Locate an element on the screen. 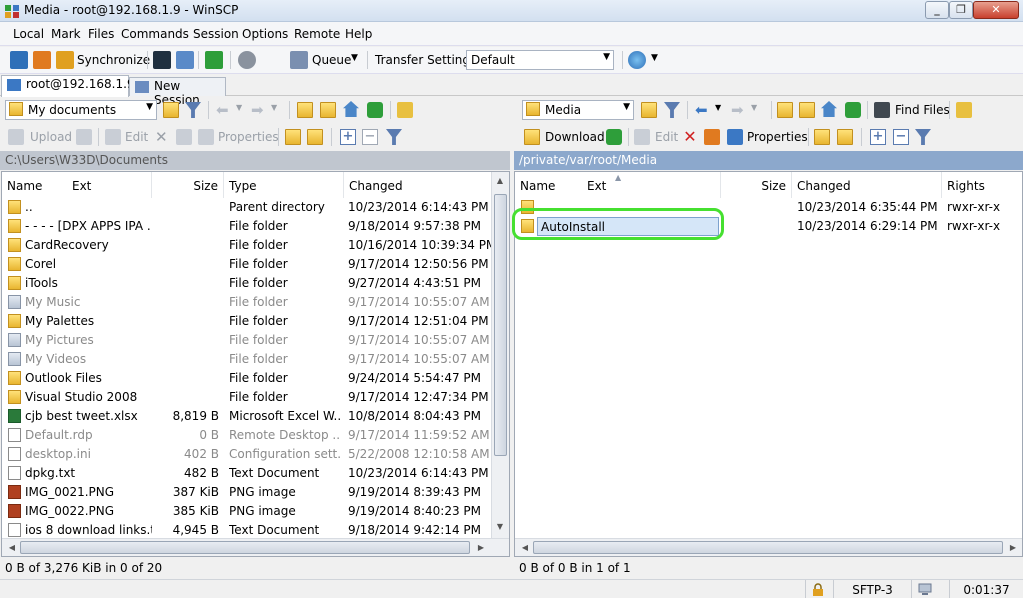 This screenshot has width=1023, height=598. left-horizontal-scrollbar: ◀ ▶ is located at coordinates (255, 547).